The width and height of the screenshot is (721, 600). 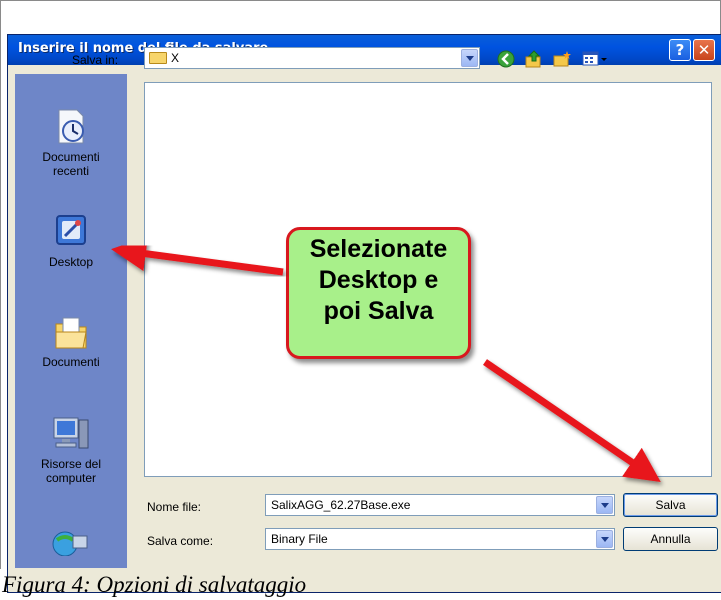 What do you see at coordinates (572, 420) in the screenshot?
I see `arrow-to-save` at bounding box center [572, 420].